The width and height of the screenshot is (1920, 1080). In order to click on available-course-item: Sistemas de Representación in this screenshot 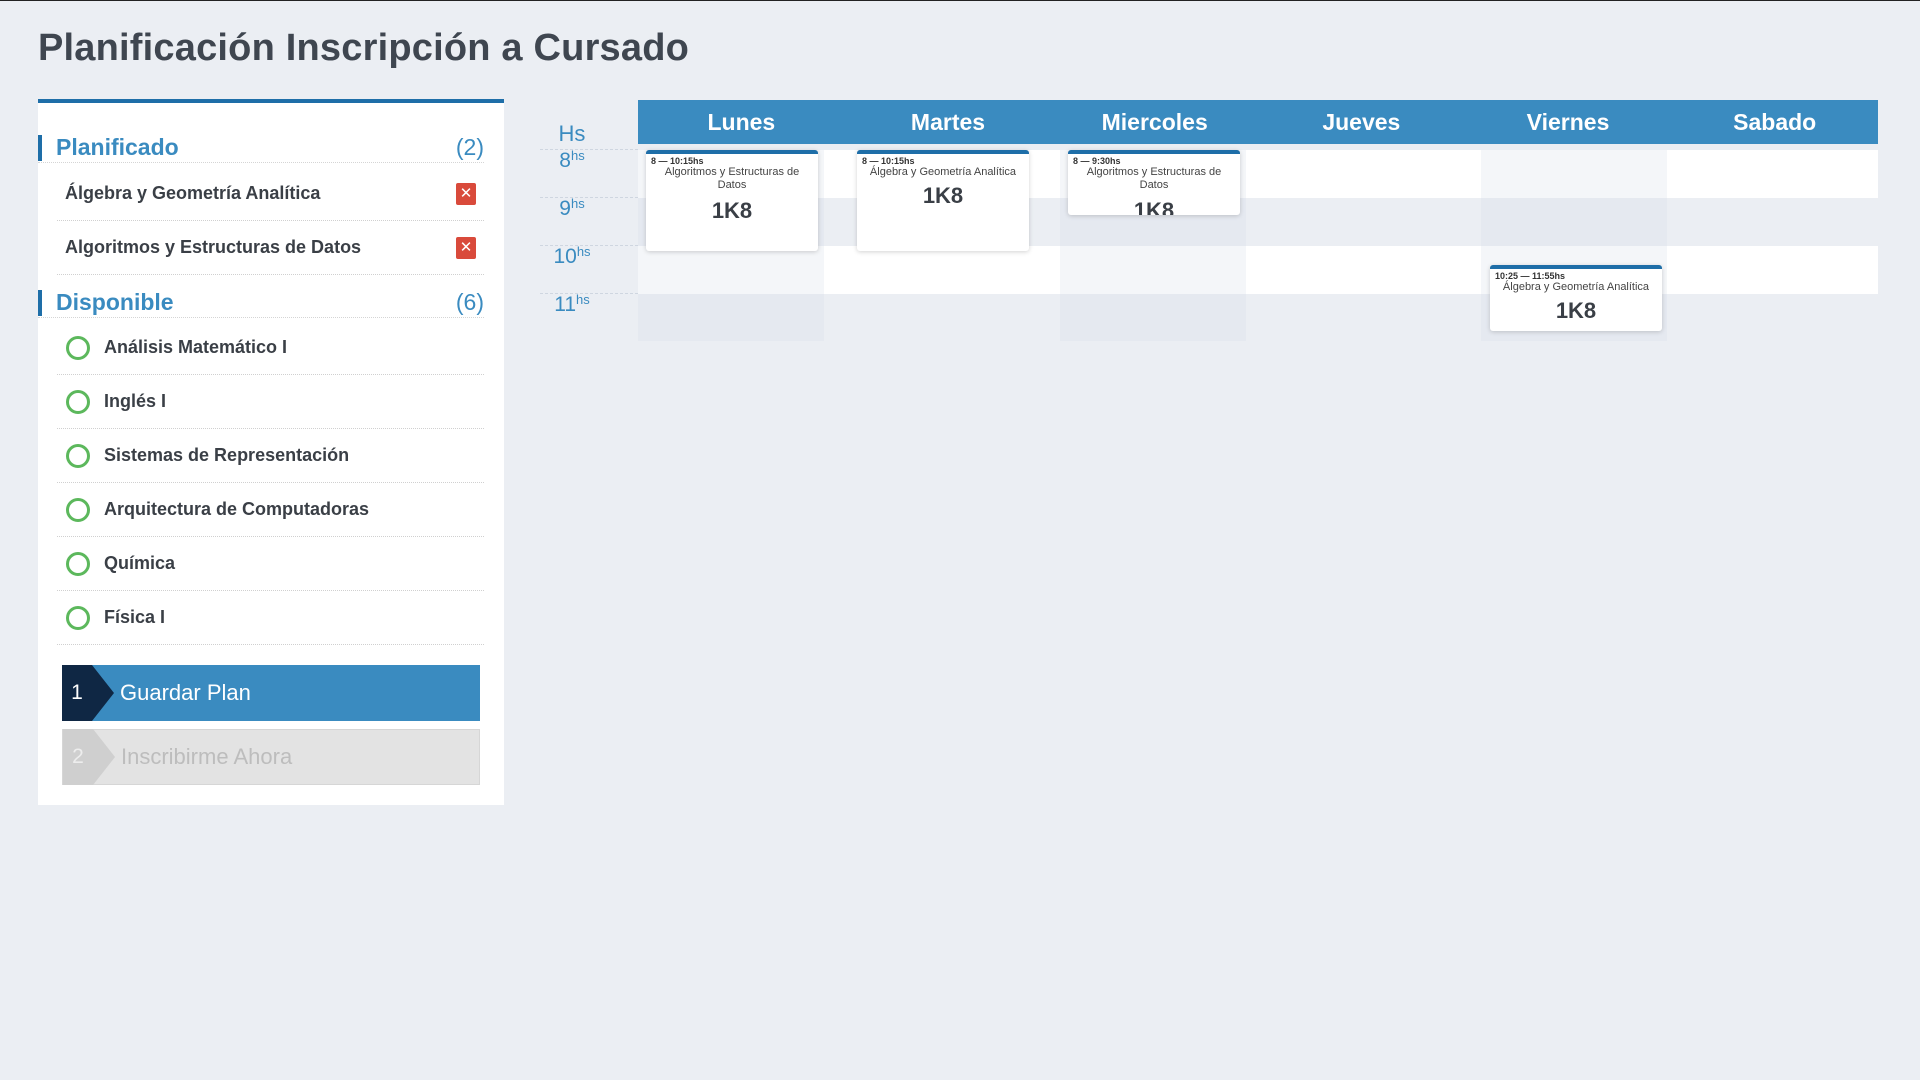, I will do `click(270, 456)`.